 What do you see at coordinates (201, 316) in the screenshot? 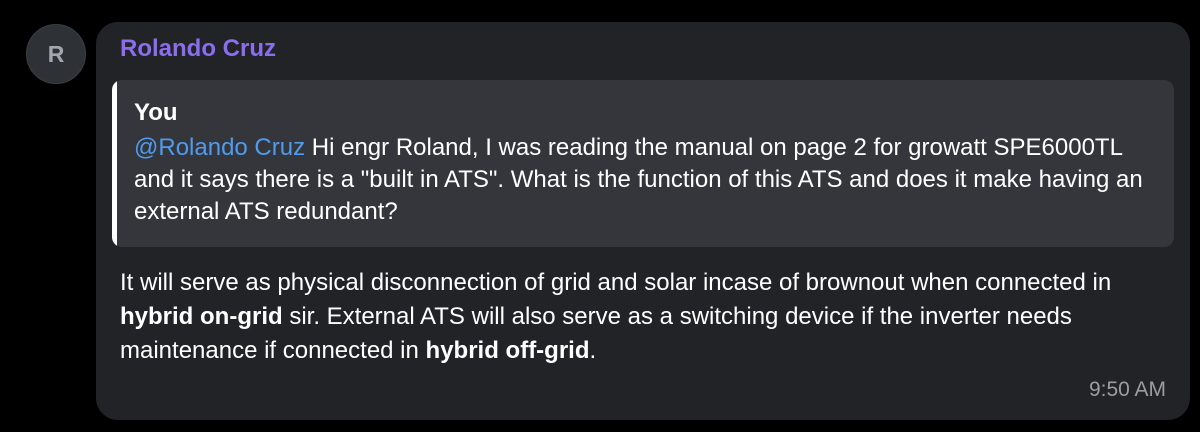
I see `message-bold-hybrid-on-grid: hybrid on-grid` at bounding box center [201, 316].